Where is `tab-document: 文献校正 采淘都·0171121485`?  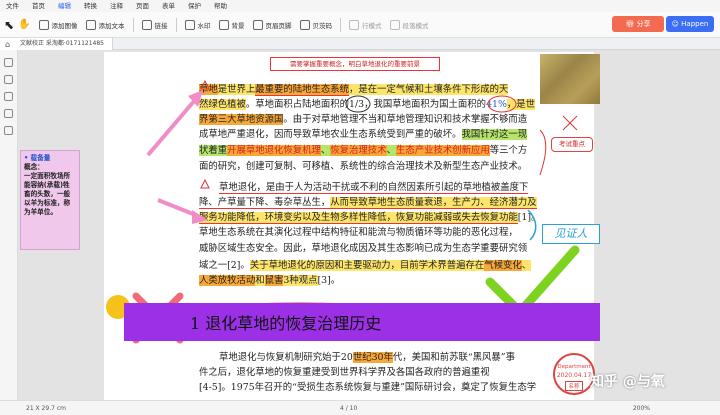
tab-document: 文献校正 采淘都·0171121485 is located at coordinates (56, 43).